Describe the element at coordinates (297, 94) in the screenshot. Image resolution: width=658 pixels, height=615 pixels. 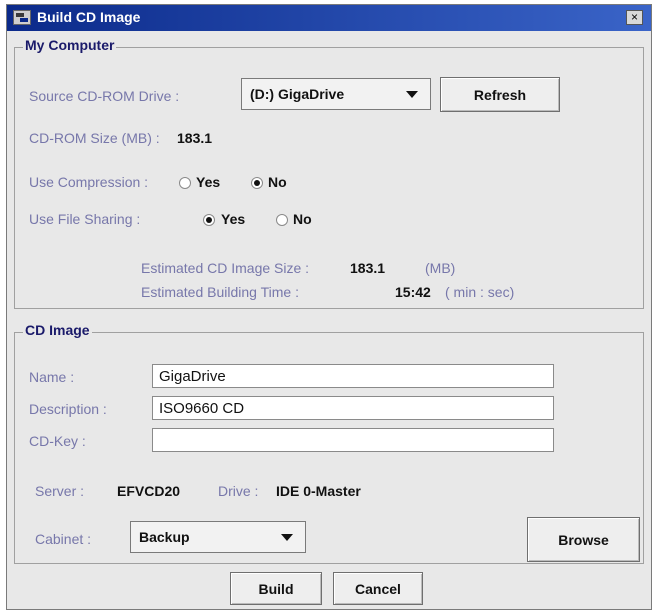
I see `source-drive-value: (D:) GigaDrive` at that location.